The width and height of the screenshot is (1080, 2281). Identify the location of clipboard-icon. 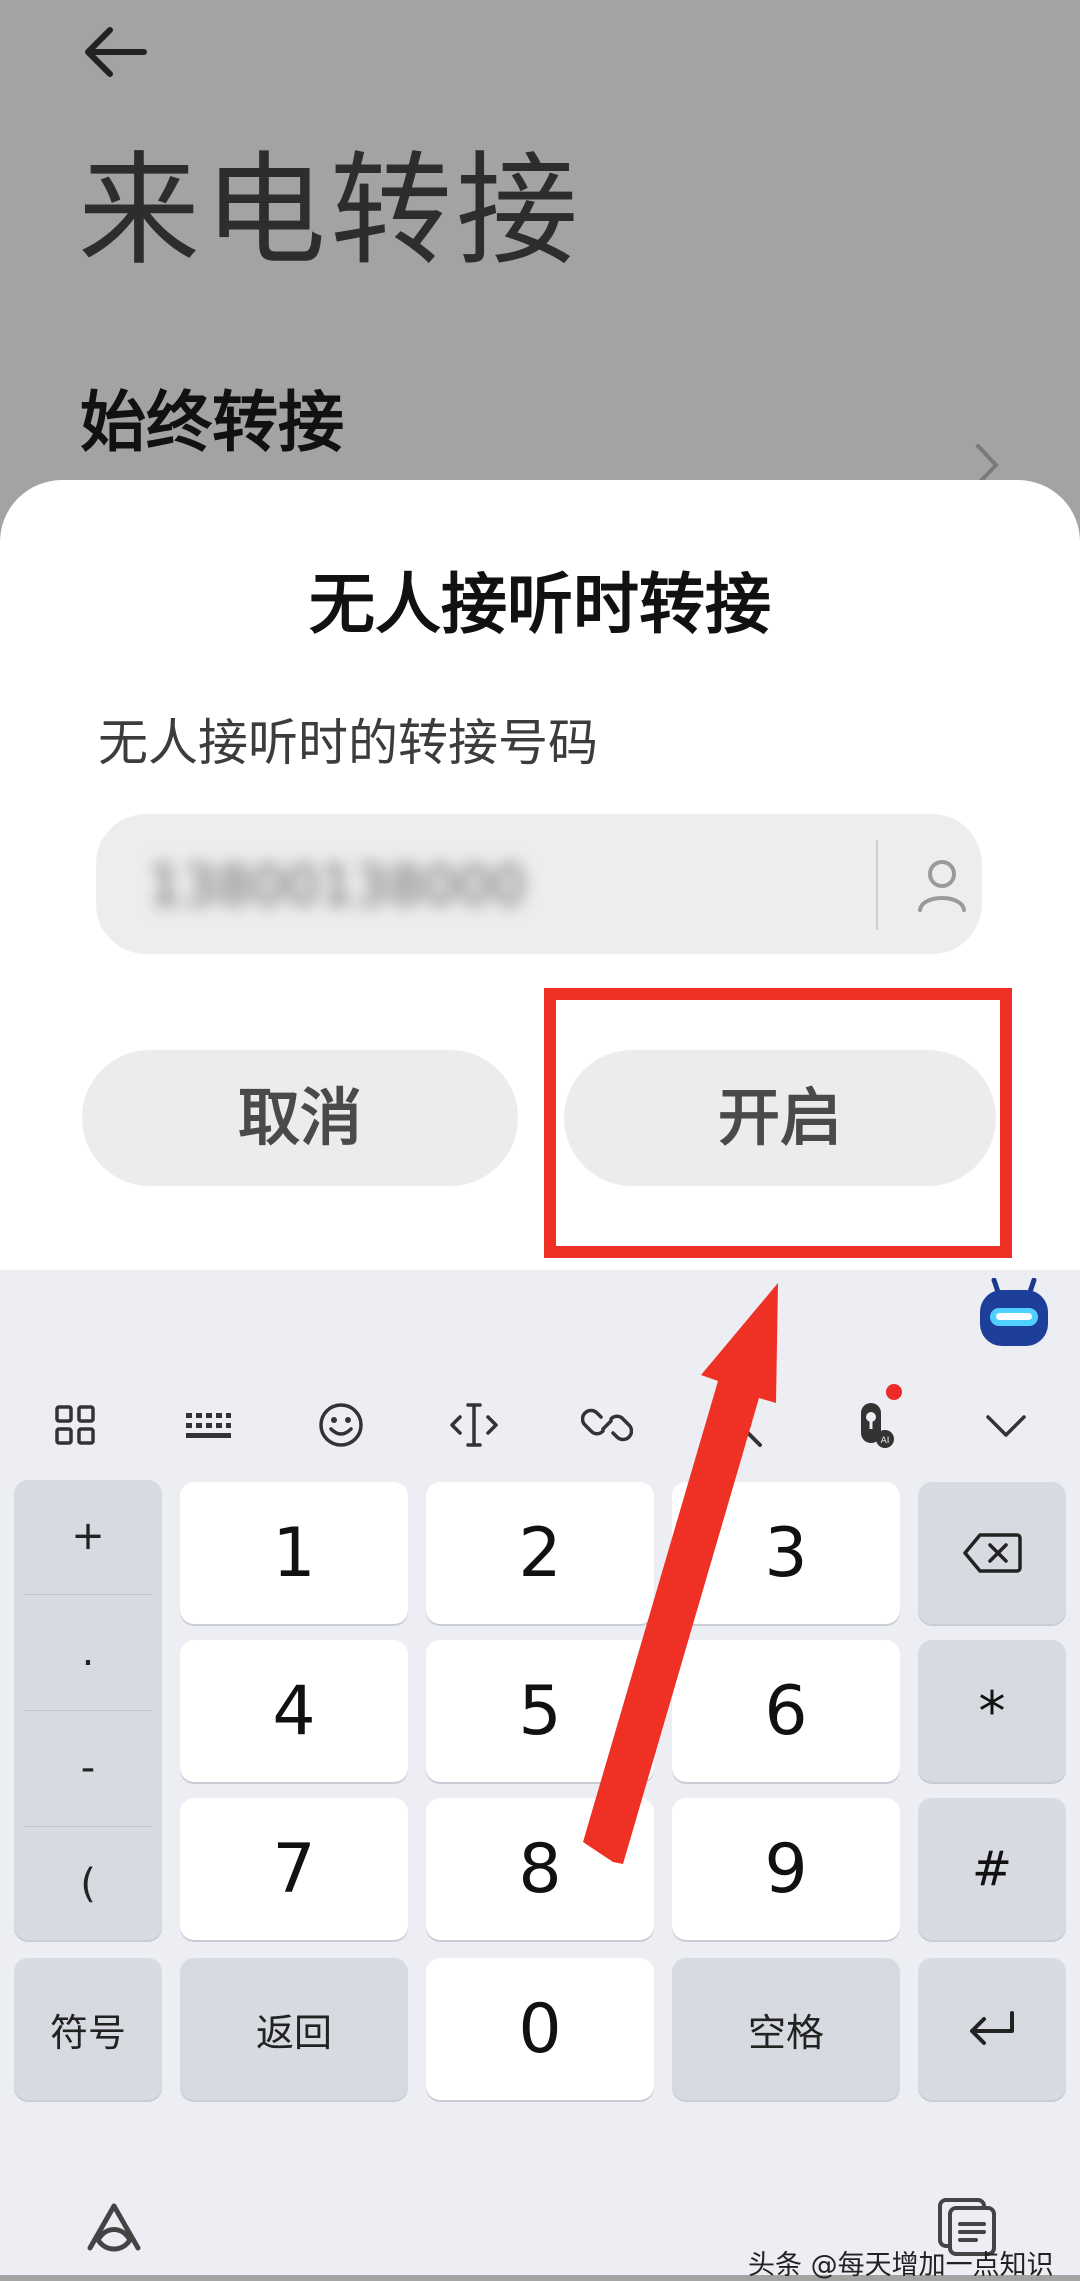
(967, 2227).